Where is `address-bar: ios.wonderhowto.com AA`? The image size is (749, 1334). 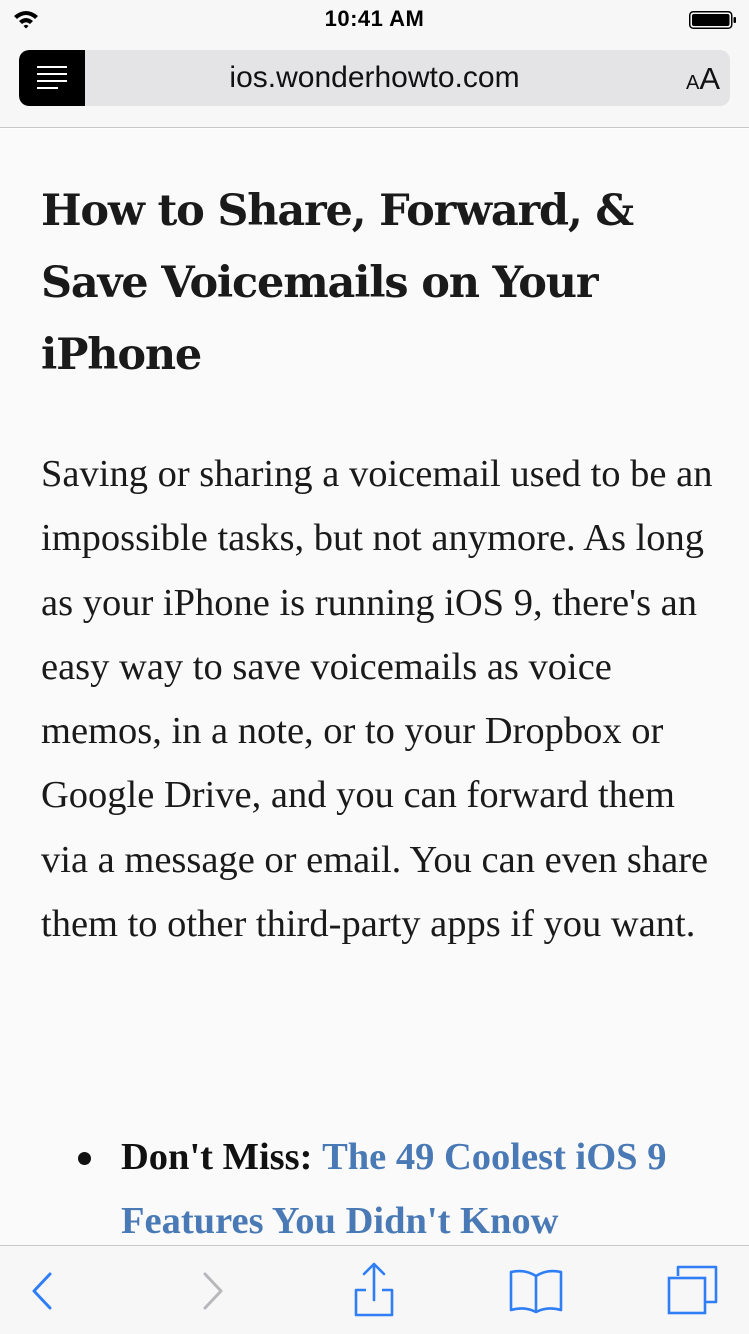
address-bar: ios.wonderhowto.com AA is located at coordinates (374, 78).